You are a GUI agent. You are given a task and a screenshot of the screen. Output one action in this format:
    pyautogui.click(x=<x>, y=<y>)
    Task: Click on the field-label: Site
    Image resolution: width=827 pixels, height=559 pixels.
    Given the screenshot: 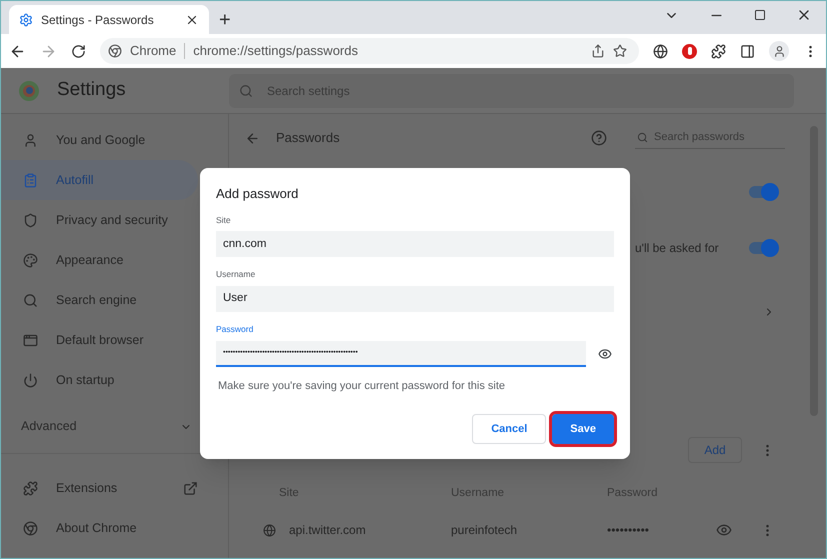 What is the action you would take?
    pyautogui.click(x=224, y=220)
    